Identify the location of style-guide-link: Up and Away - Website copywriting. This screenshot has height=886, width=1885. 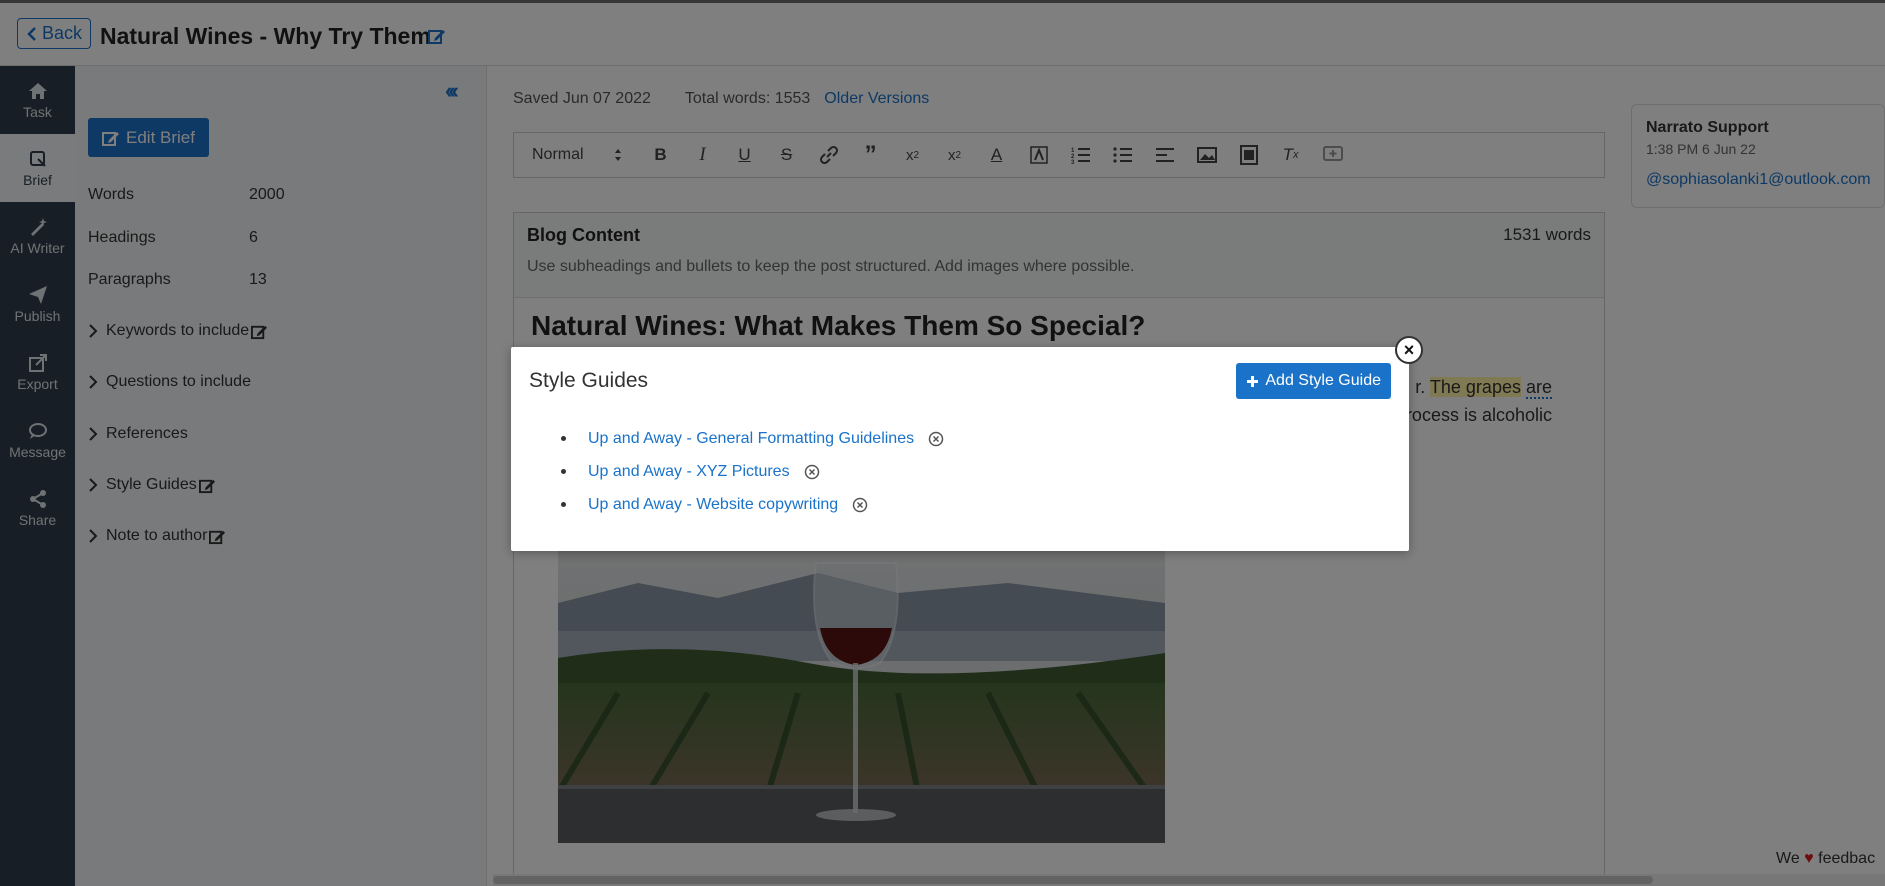
(713, 505).